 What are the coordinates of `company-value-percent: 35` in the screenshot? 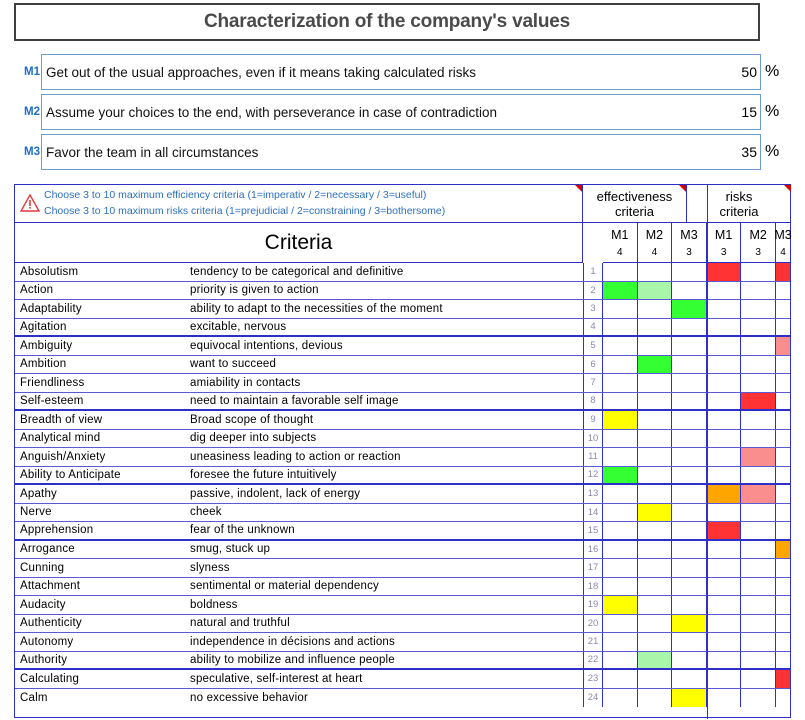 It's located at (744, 152).